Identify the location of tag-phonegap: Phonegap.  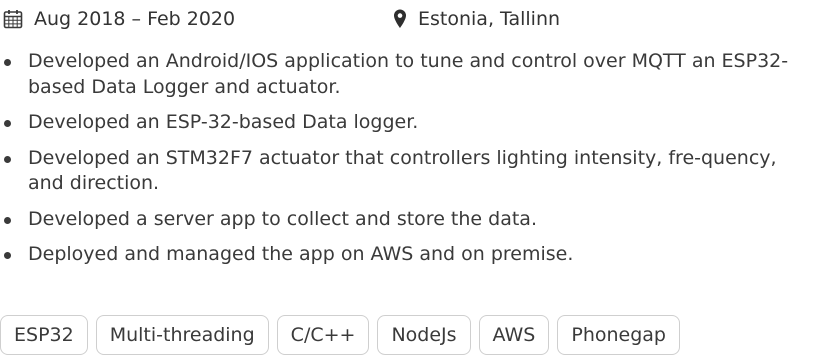
(618, 335).